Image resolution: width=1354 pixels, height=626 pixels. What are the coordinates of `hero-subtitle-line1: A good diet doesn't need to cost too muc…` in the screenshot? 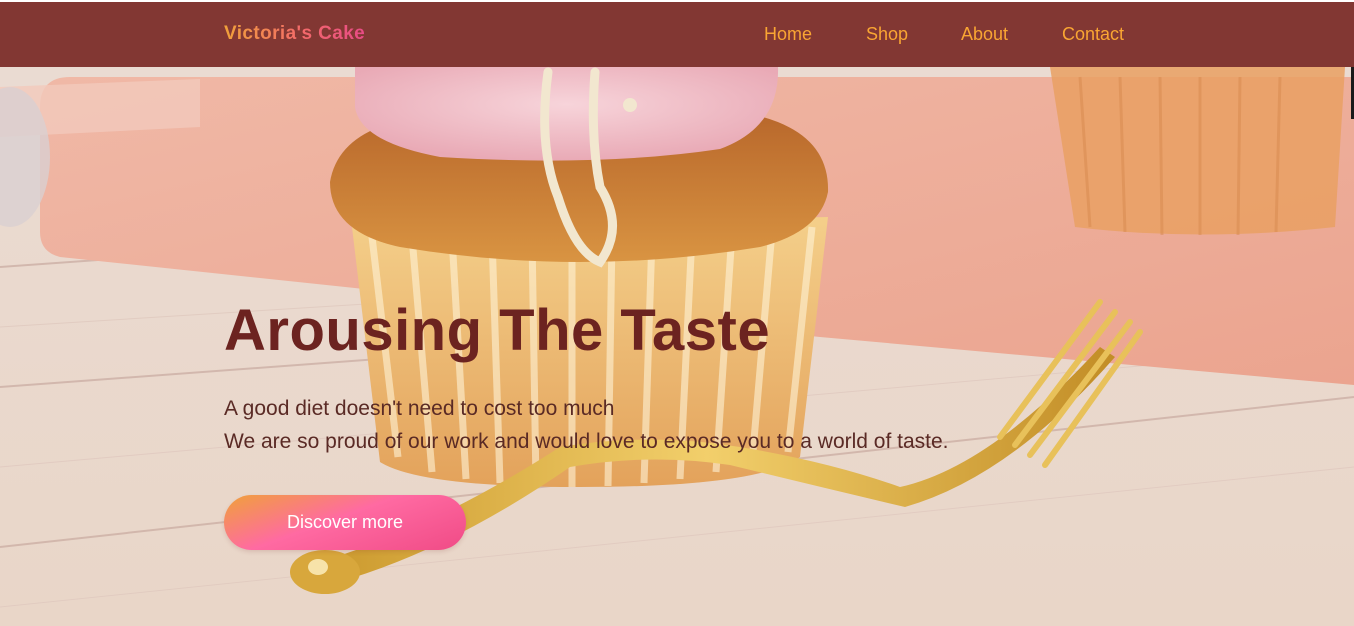 It's located at (419, 408).